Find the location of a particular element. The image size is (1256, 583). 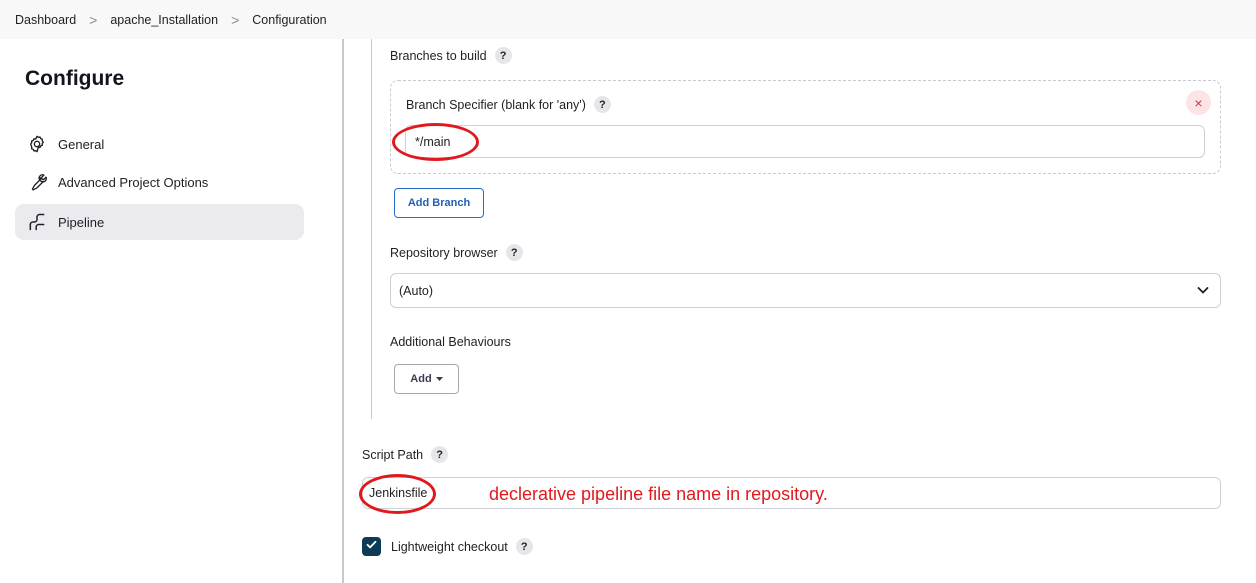

remove-branch-button: × is located at coordinates (1198, 102).